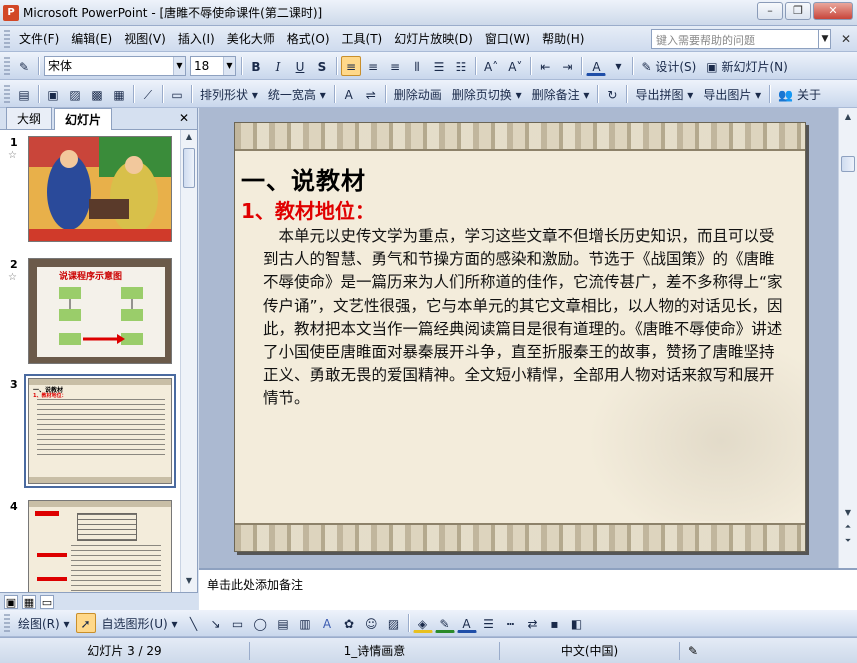  I want to click on new-slide-button: ▣ 新幻灯片(N), so click(747, 66).